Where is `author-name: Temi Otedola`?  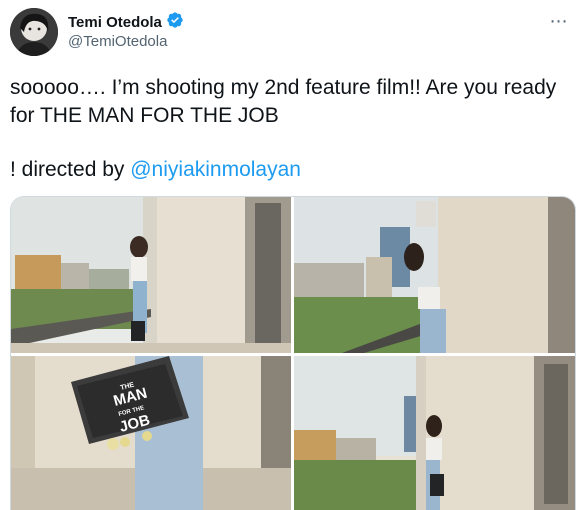
author-name: Temi Otedola is located at coordinates (126, 22).